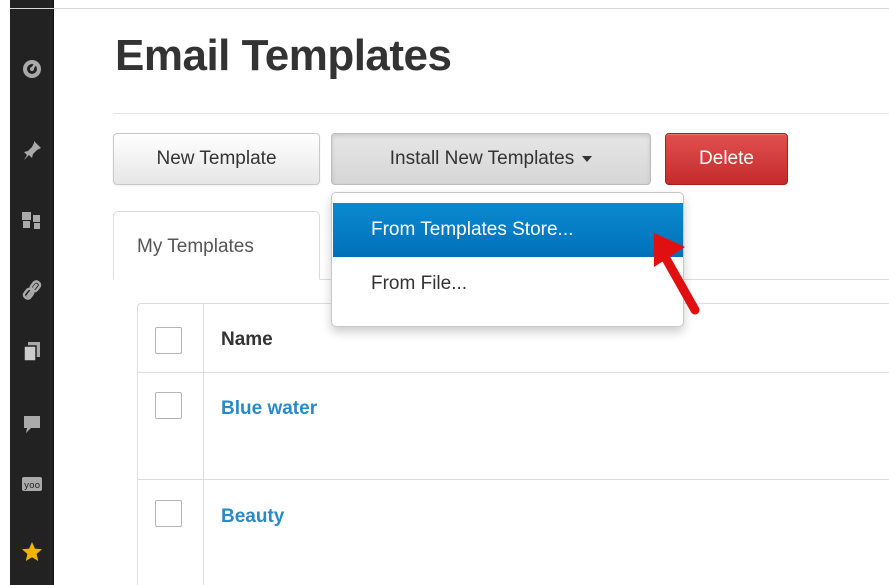 Image resolution: width=889 pixels, height=585 pixels. I want to click on dashboard-icon, so click(32, 68).